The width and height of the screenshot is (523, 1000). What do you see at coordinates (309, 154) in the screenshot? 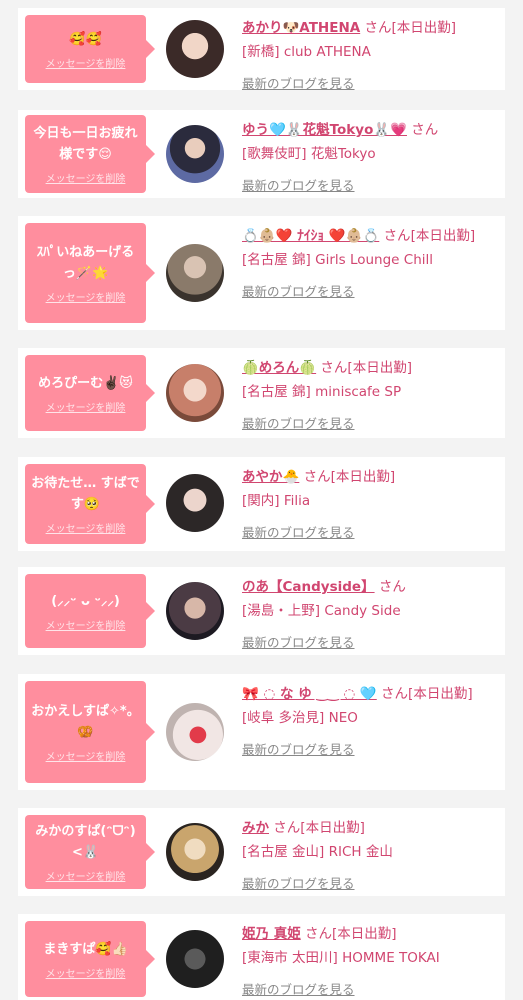
I see `shop-name: [歌舞伎町] 花魁Tokyo` at bounding box center [309, 154].